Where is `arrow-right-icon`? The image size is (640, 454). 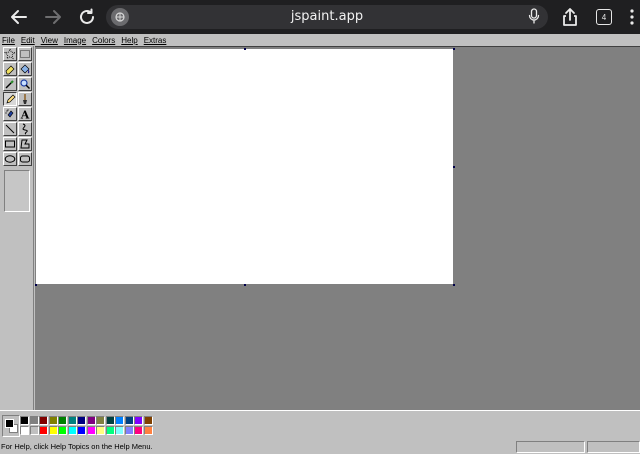 arrow-right-icon is located at coordinates (53, 17).